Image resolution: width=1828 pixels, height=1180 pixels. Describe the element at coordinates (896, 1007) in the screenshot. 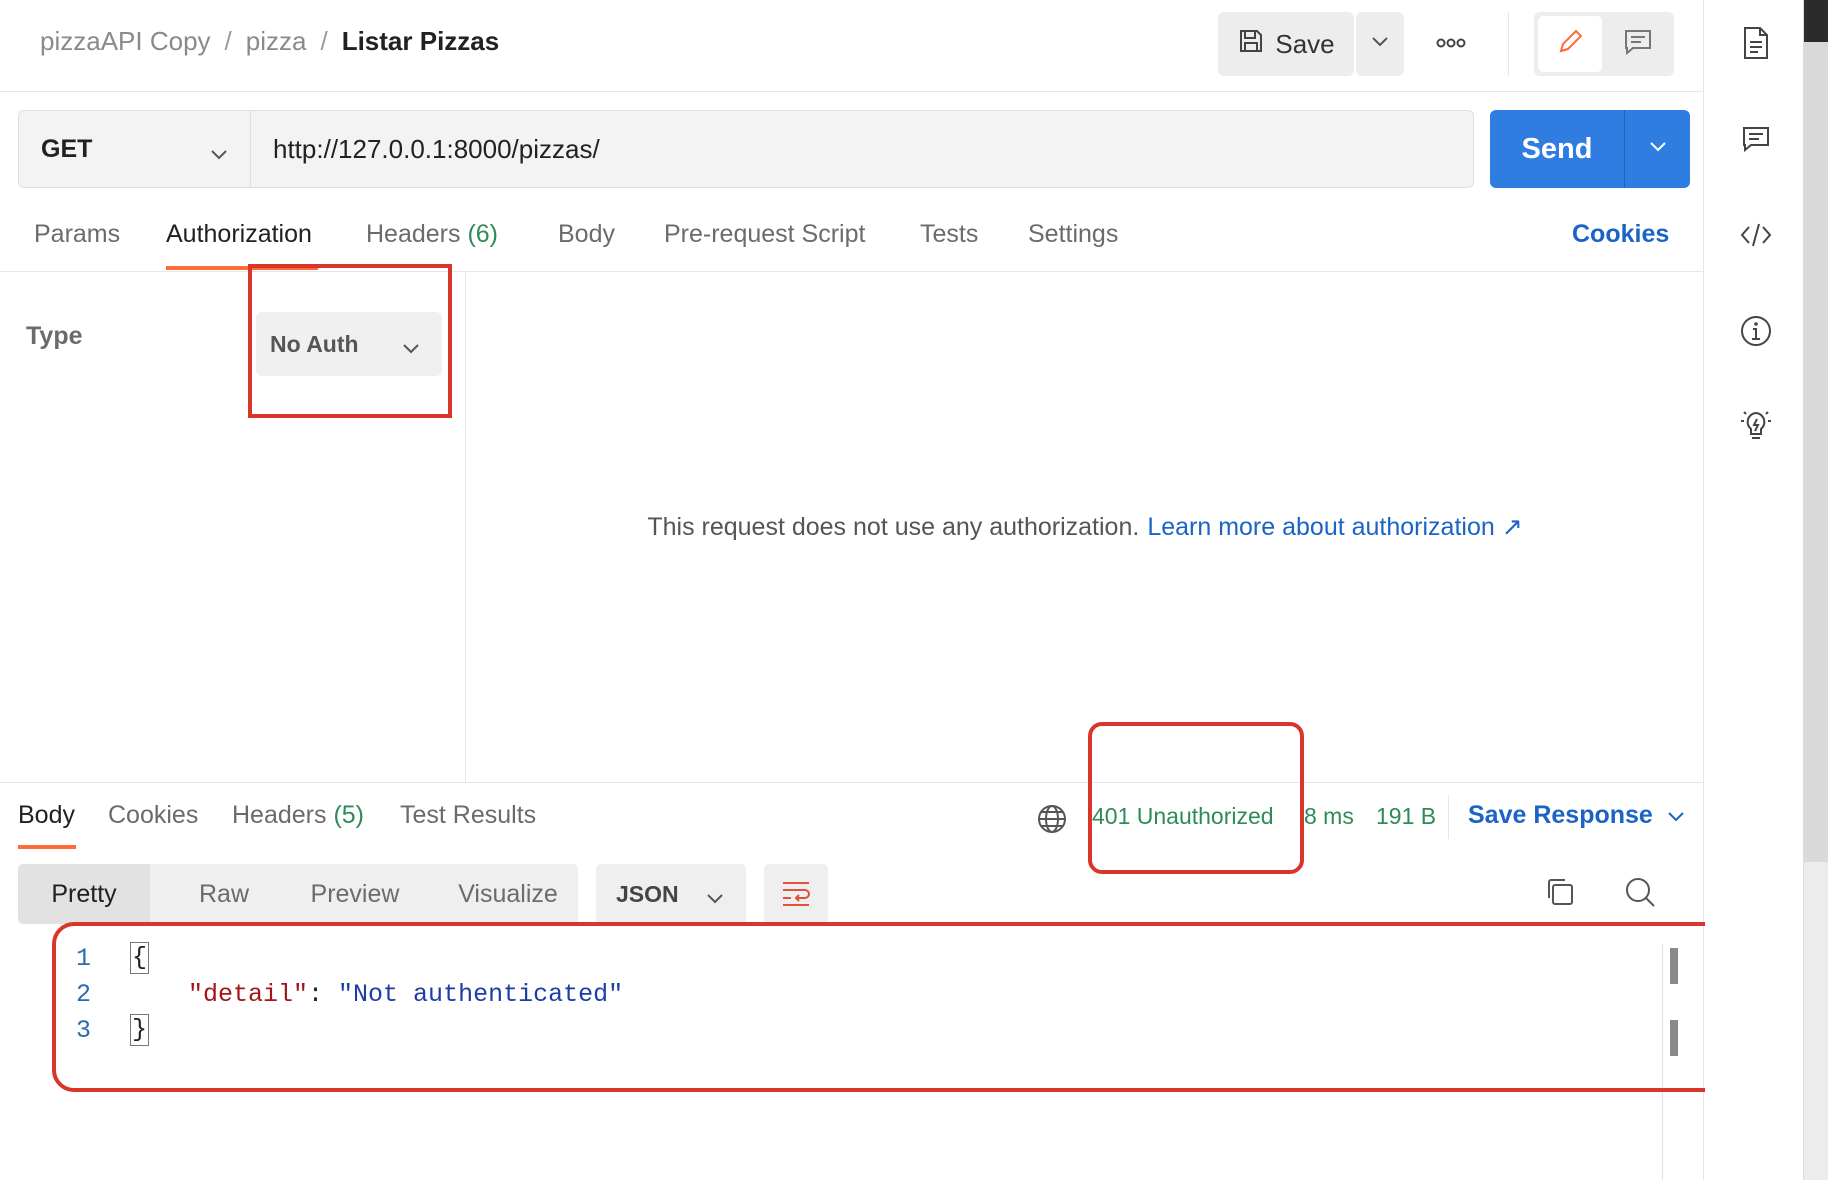

I see `annotation-box-body` at that location.